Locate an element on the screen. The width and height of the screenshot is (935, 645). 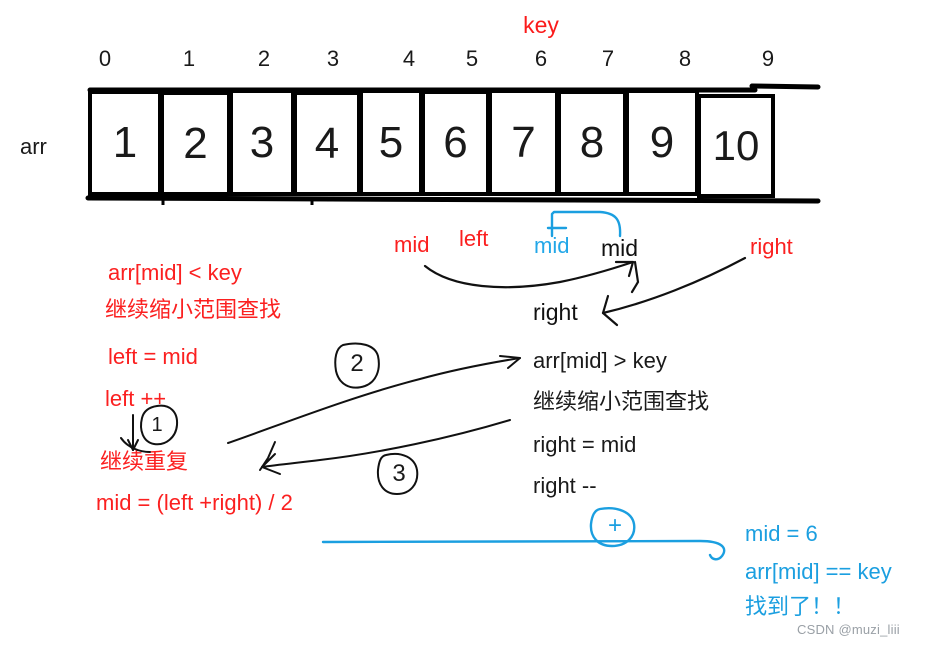
array-cell-7: 8 is located at coordinates (592, 143).